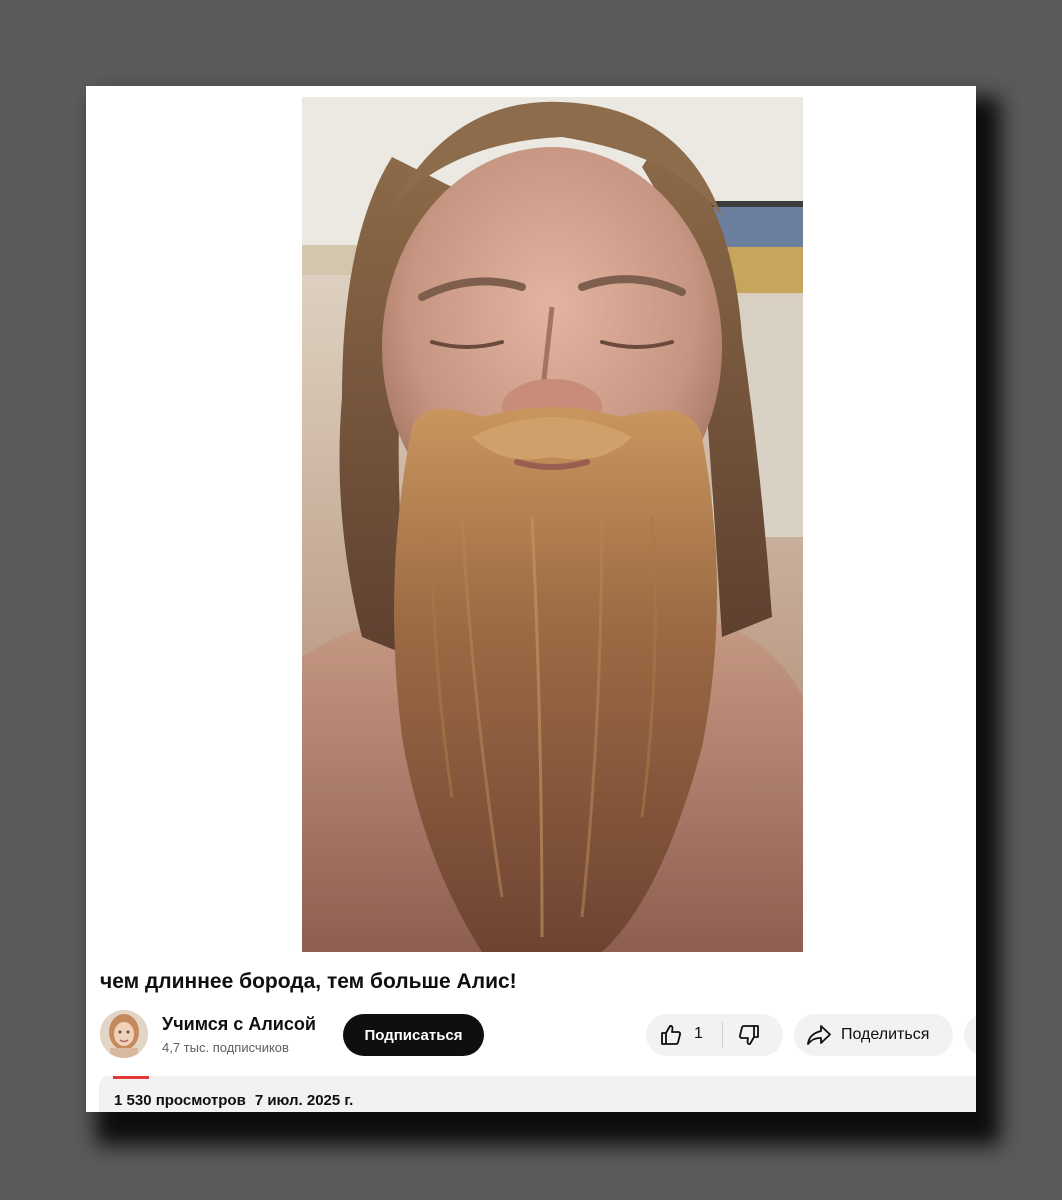 Image resolution: width=1062 pixels, height=1200 pixels. I want to click on like-button: 1, so click(684, 1035).